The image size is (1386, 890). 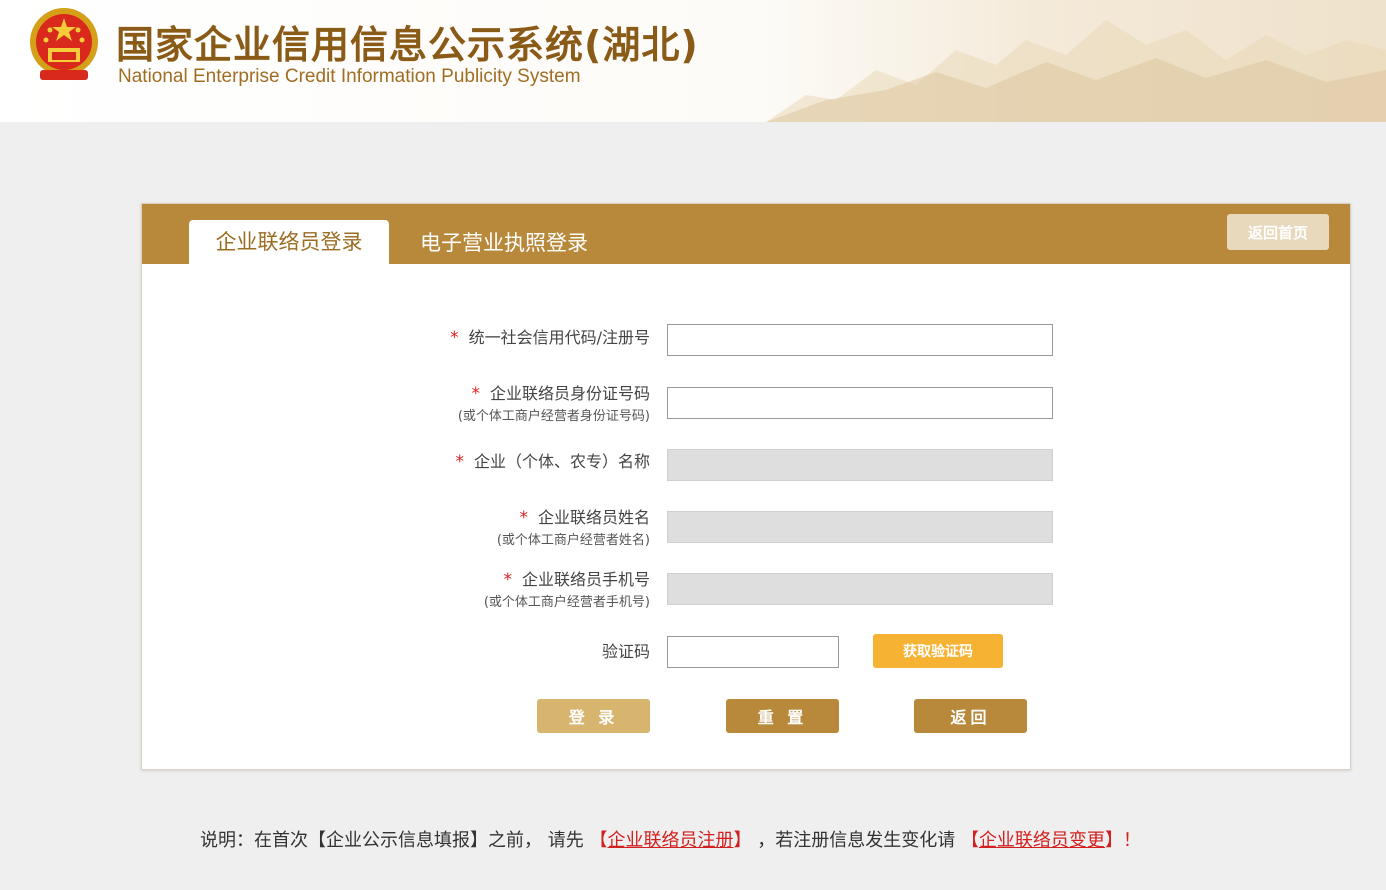 What do you see at coordinates (746, 234) in the screenshot?
I see `tab-bar: 企业联络员登录 电子营业执照登录 返回首页` at bounding box center [746, 234].